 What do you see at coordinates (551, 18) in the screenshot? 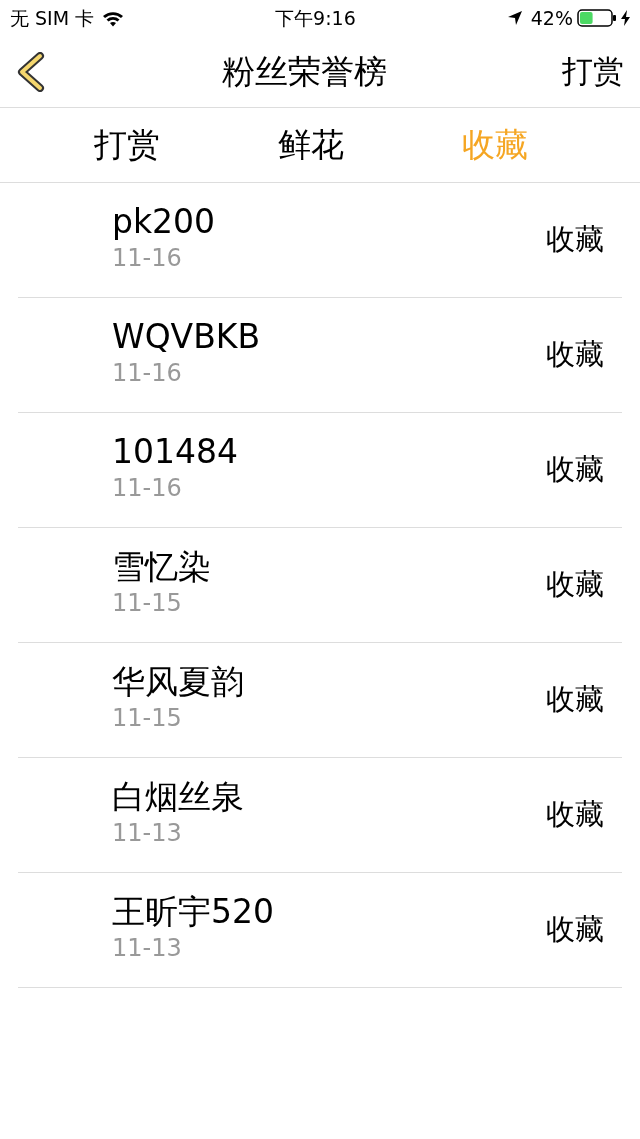
I see `battery-percent: 42%` at bounding box center [551, 18].